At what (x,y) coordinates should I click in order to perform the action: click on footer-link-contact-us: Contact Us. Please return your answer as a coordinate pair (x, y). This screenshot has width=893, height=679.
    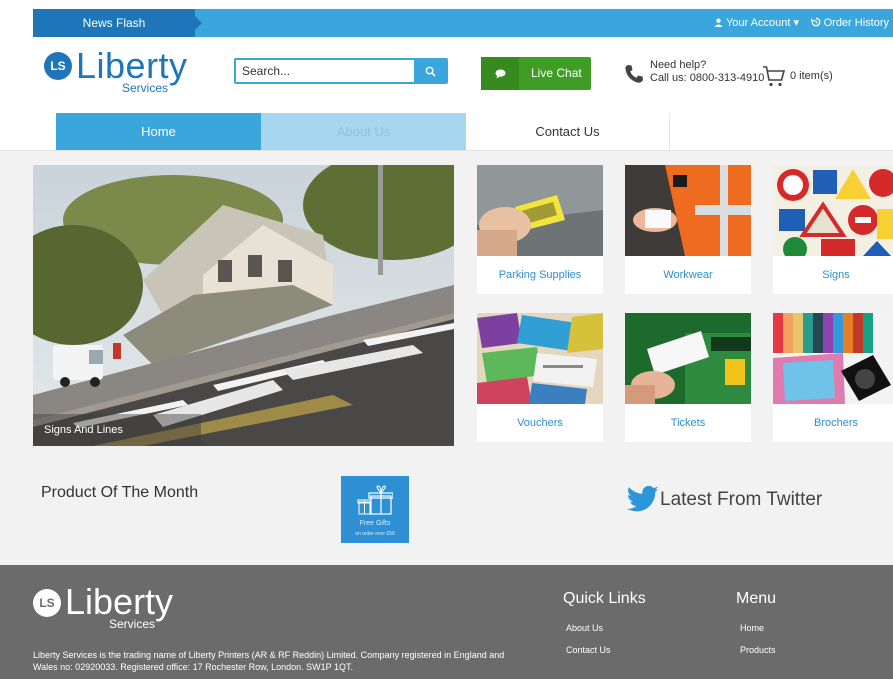
    Looking at the image, I should click on (588, 650).